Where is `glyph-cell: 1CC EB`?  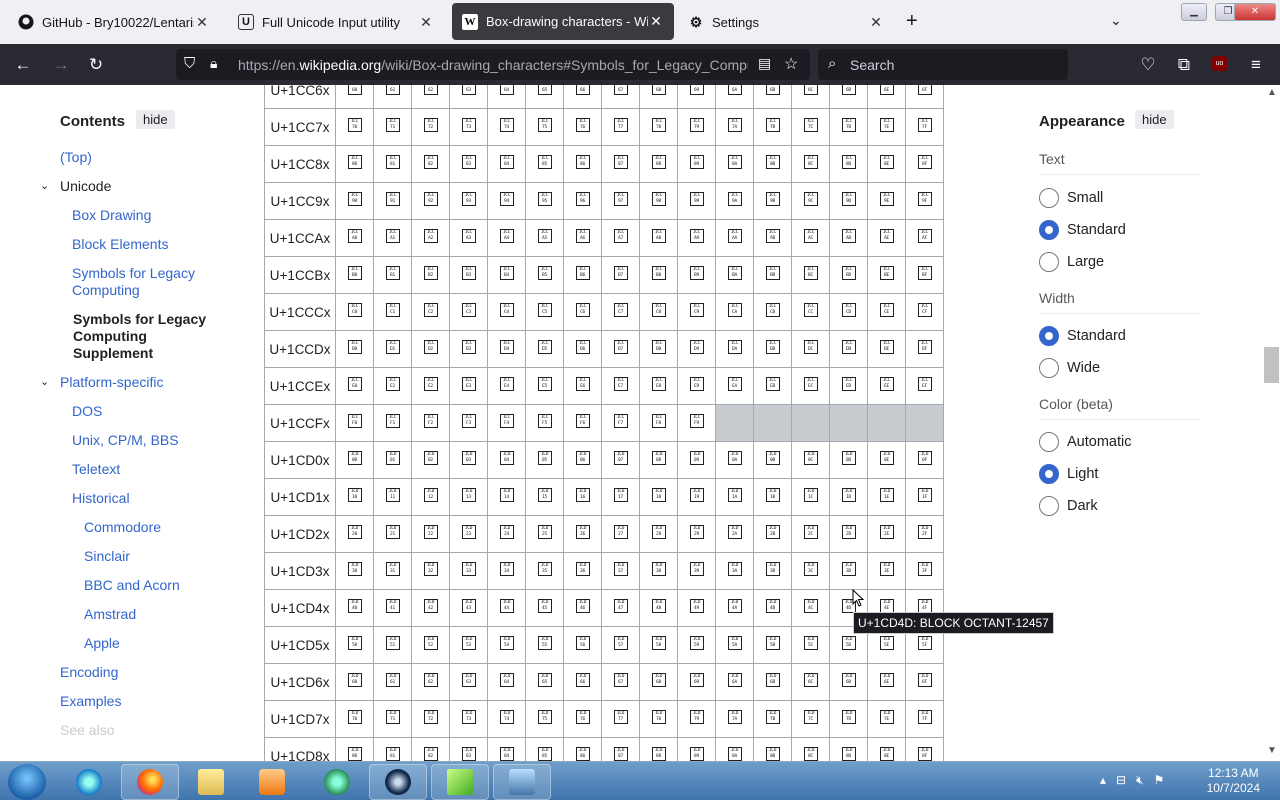
glyph-cell: 1CC EB is located at coordinates (772, 386).